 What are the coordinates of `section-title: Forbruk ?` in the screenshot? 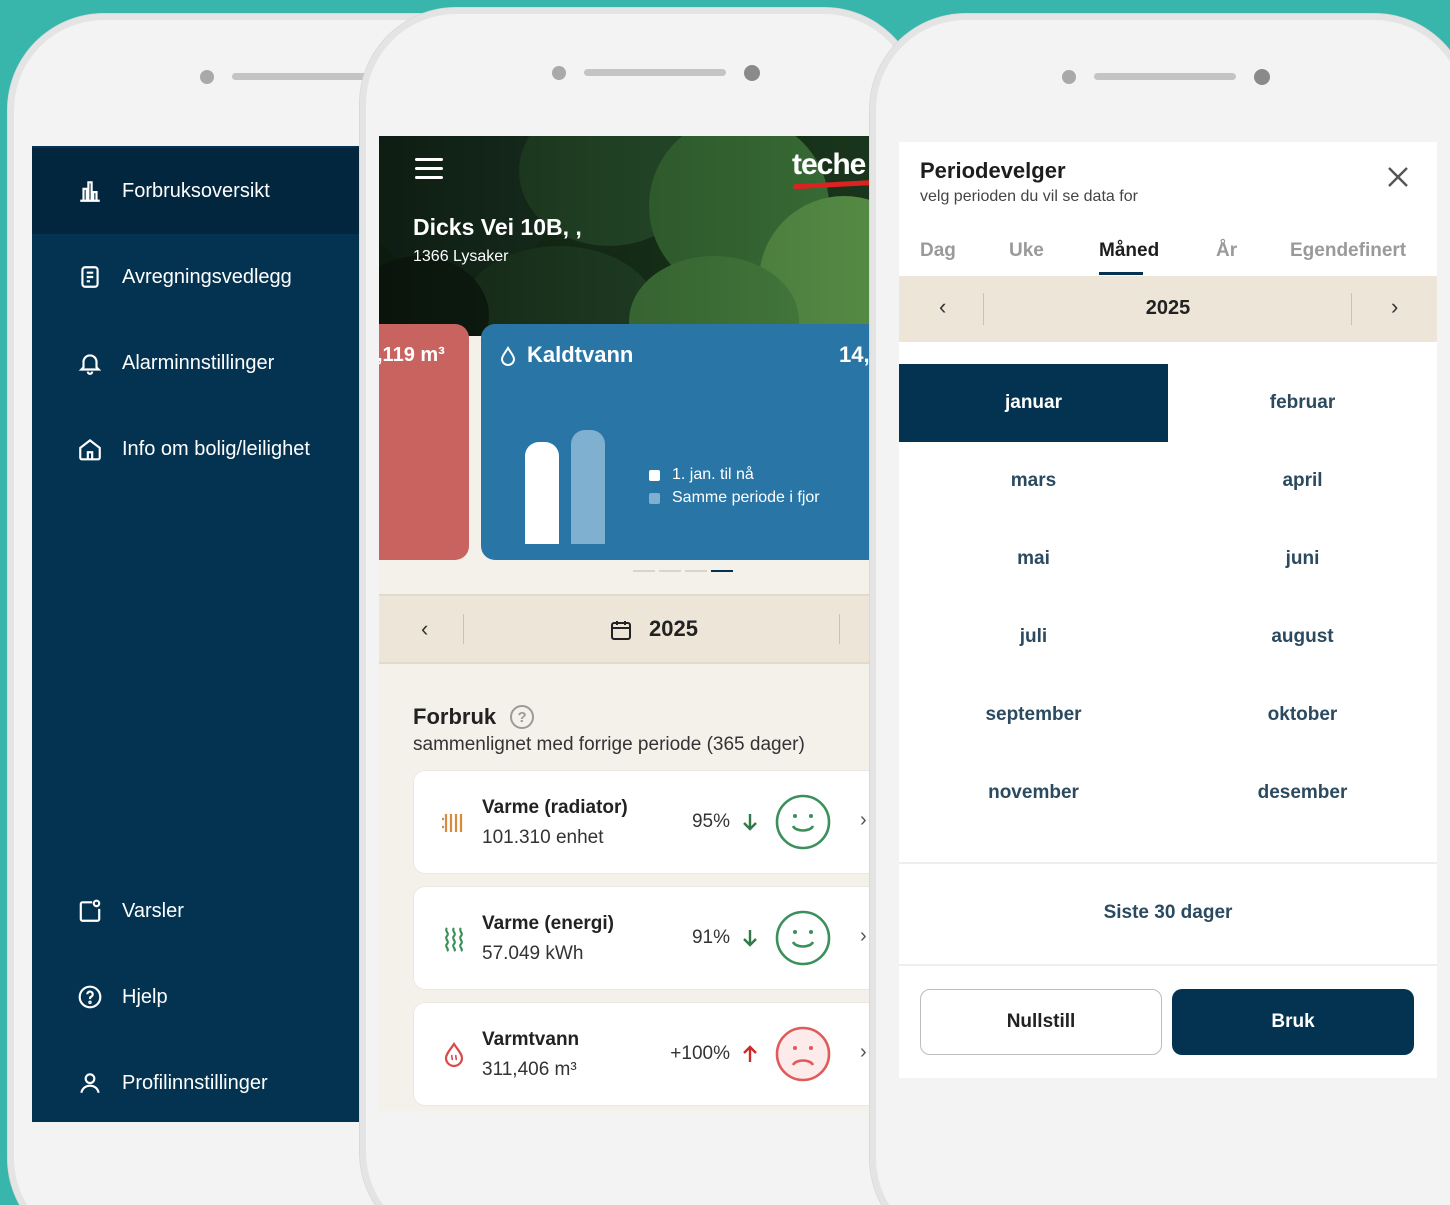 It's located at (474, 717).